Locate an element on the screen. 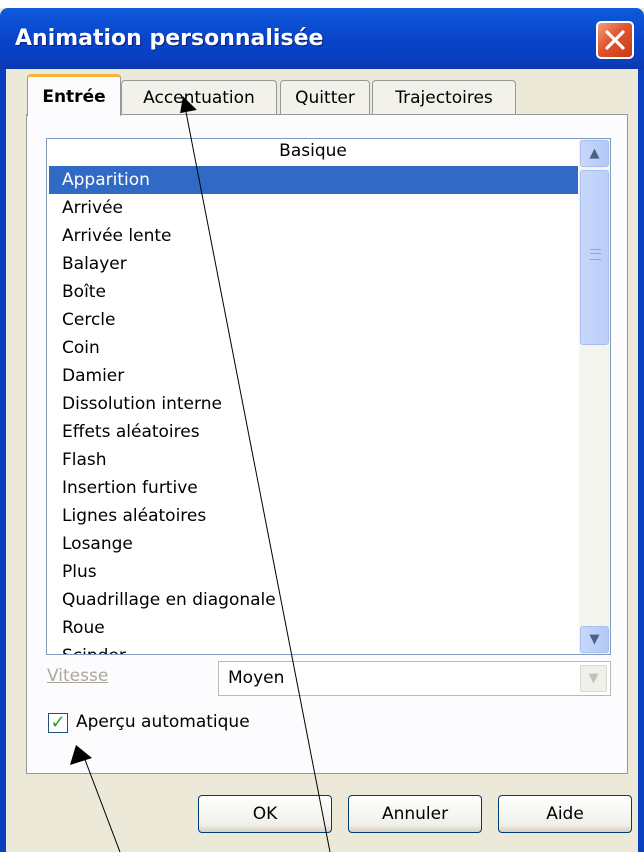 This screenshot has width=644, height=852. tab-entree: Entrée is located at coordinates (74, 95).